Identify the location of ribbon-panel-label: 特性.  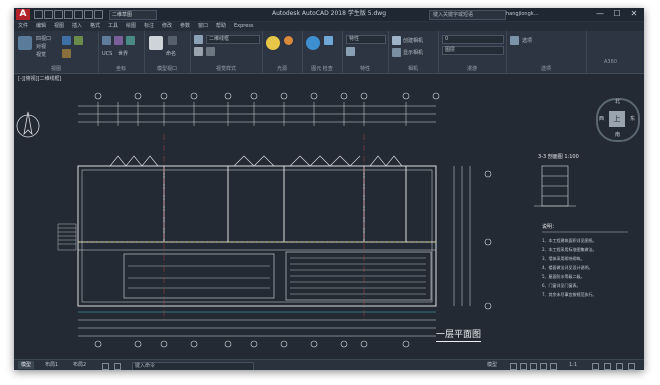
(364, 69).